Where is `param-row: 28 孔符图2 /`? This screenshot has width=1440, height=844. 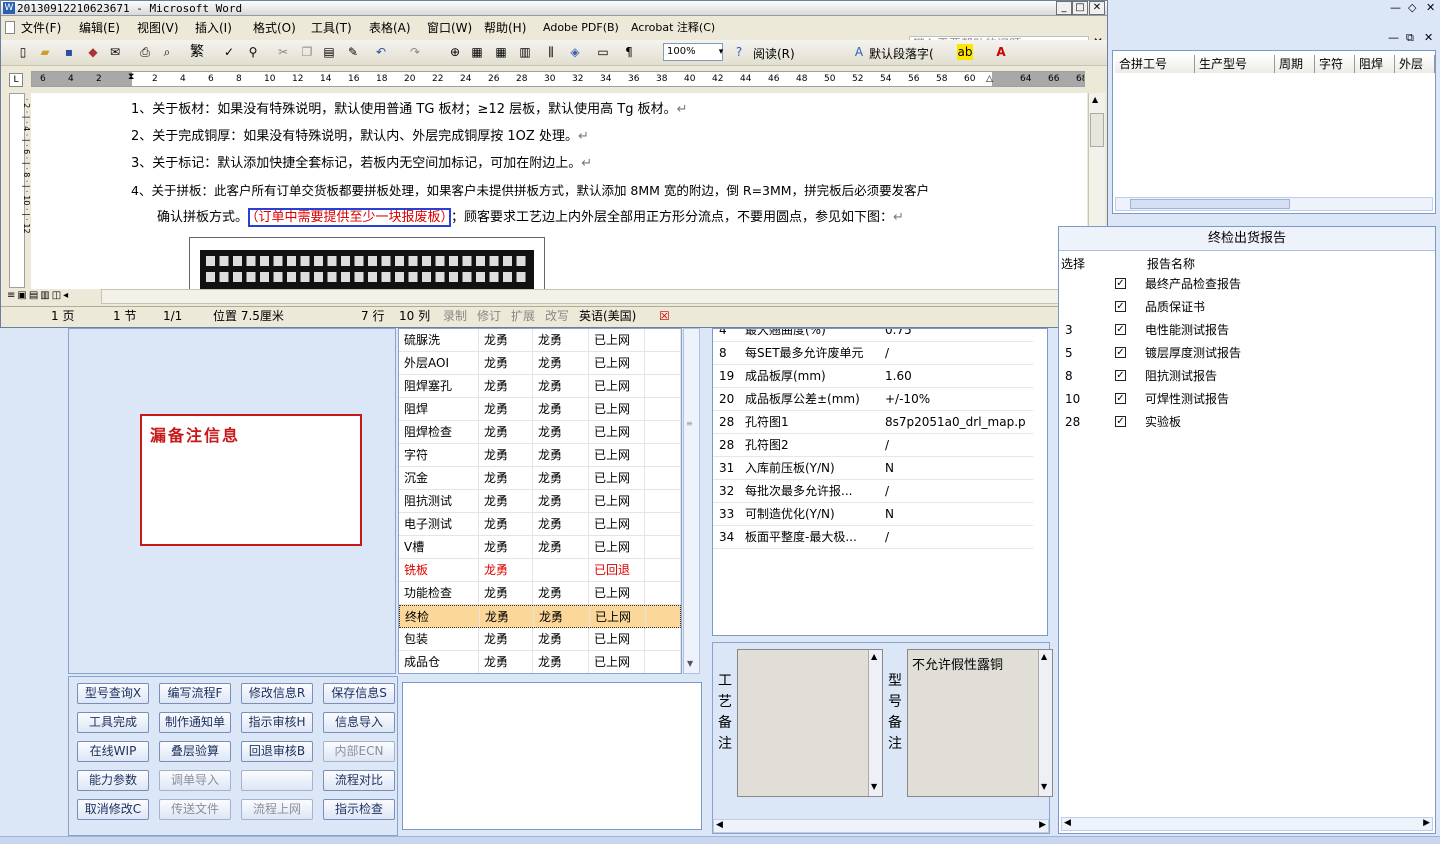 param-row: 28 孔符图2 / is located at coordinates (873, 445).